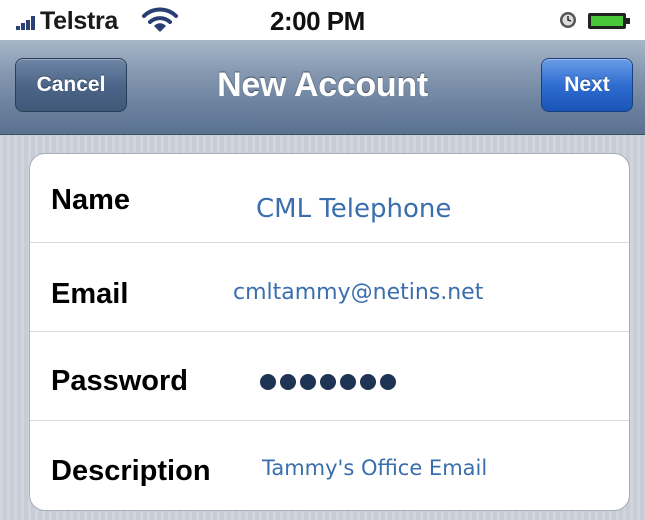 This screenshot has width=645, height=520. What do you see at coordinates (328, 382) in the screenshot?
I see `password-field` at bounding box center [328, 382].